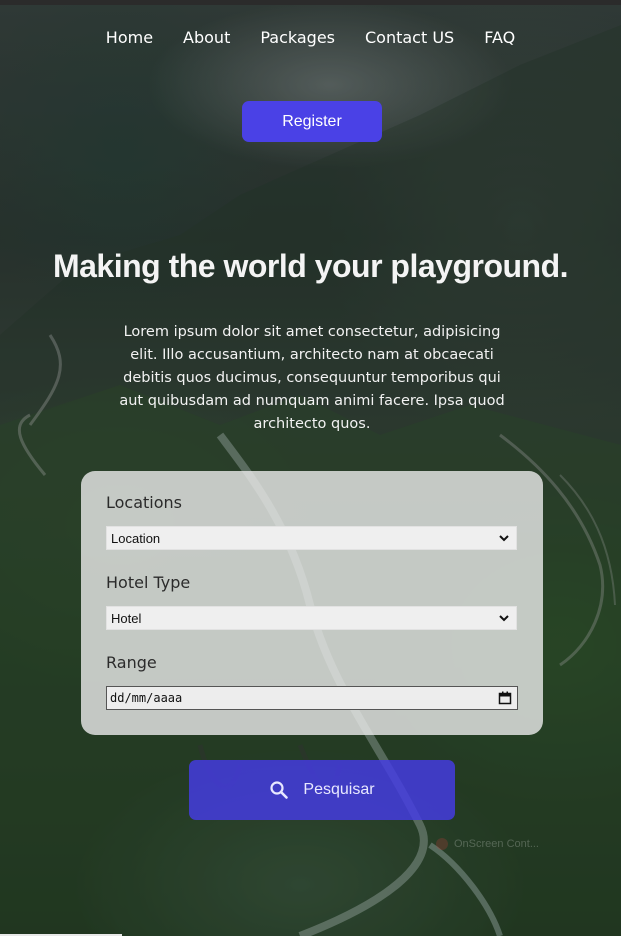  I want to click on register-button: Register, so click(312, 121).